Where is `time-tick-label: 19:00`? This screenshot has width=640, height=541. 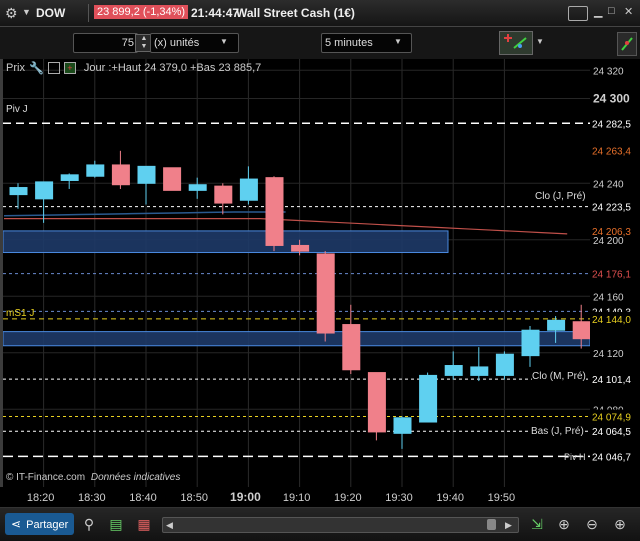
time-tick-label: 19:00 is located at coordinates (245, 497).